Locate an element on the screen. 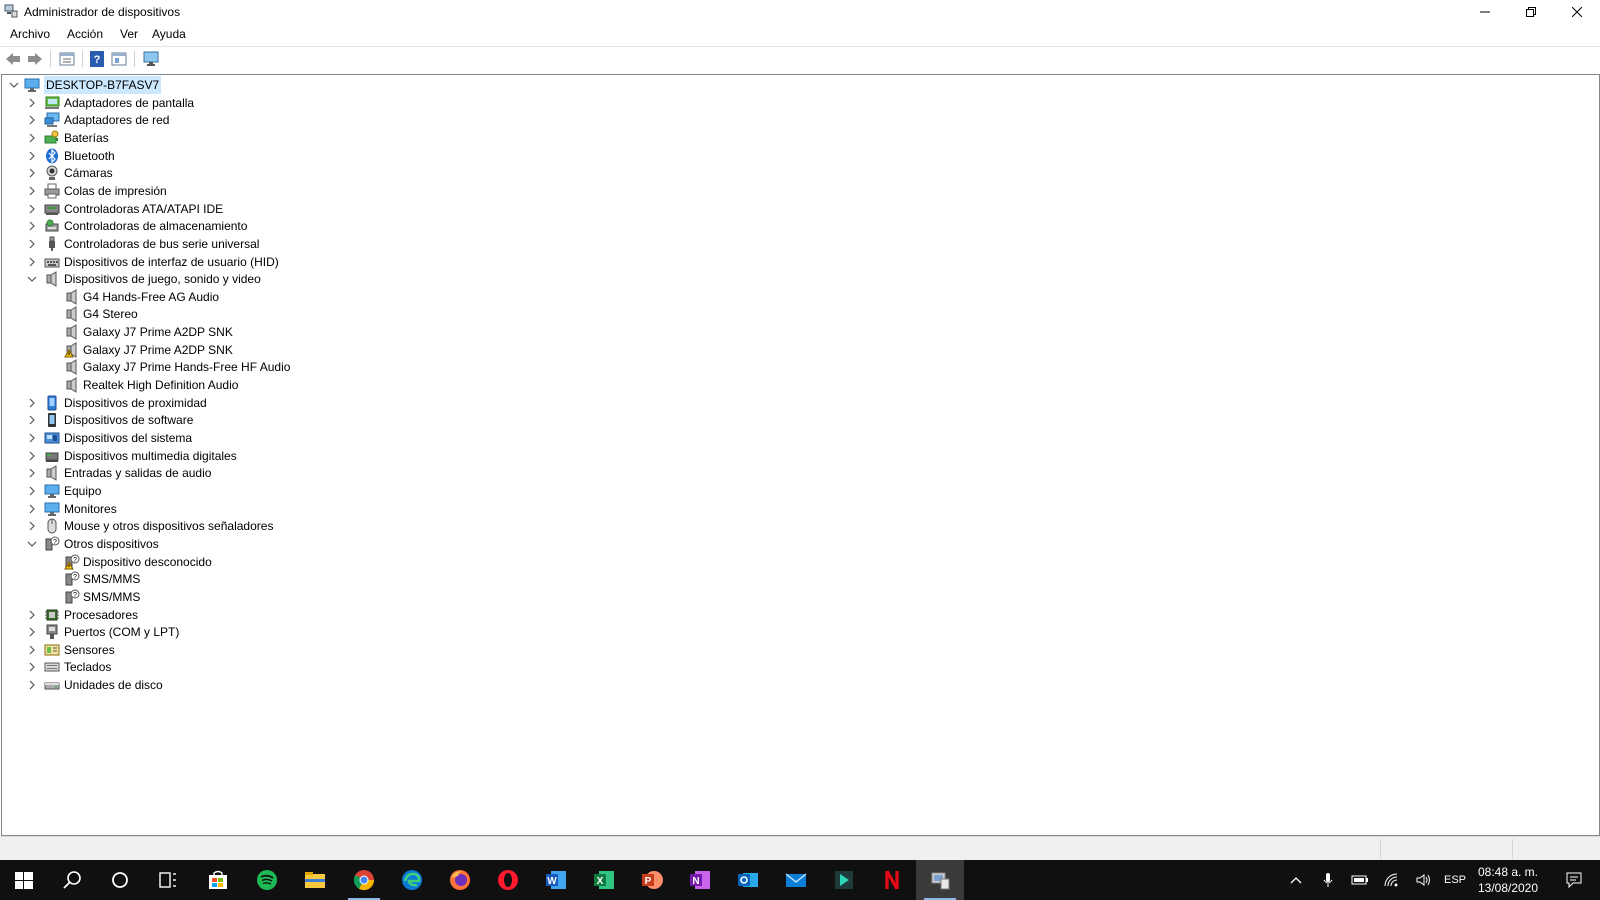 Image resolution: width=1600 pixels, height=900 pixels. firefox-taskbar-button is located at coordinates (460, 880).